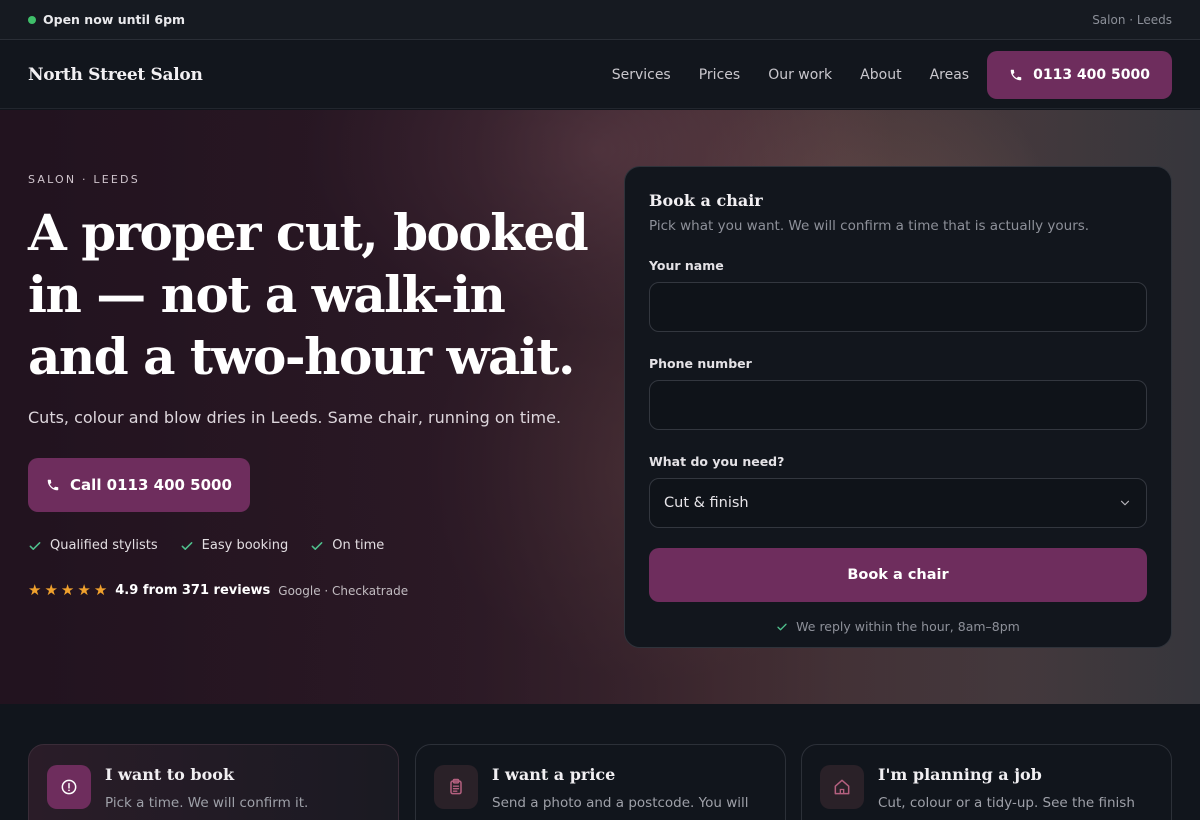 The width and height of the screenshot is (1200, 820). What do you see at coordinates (1091, 74) in the screenshot?
I see `nav-call-label: 0113 400 5000` at bounding box center [1091, 74].